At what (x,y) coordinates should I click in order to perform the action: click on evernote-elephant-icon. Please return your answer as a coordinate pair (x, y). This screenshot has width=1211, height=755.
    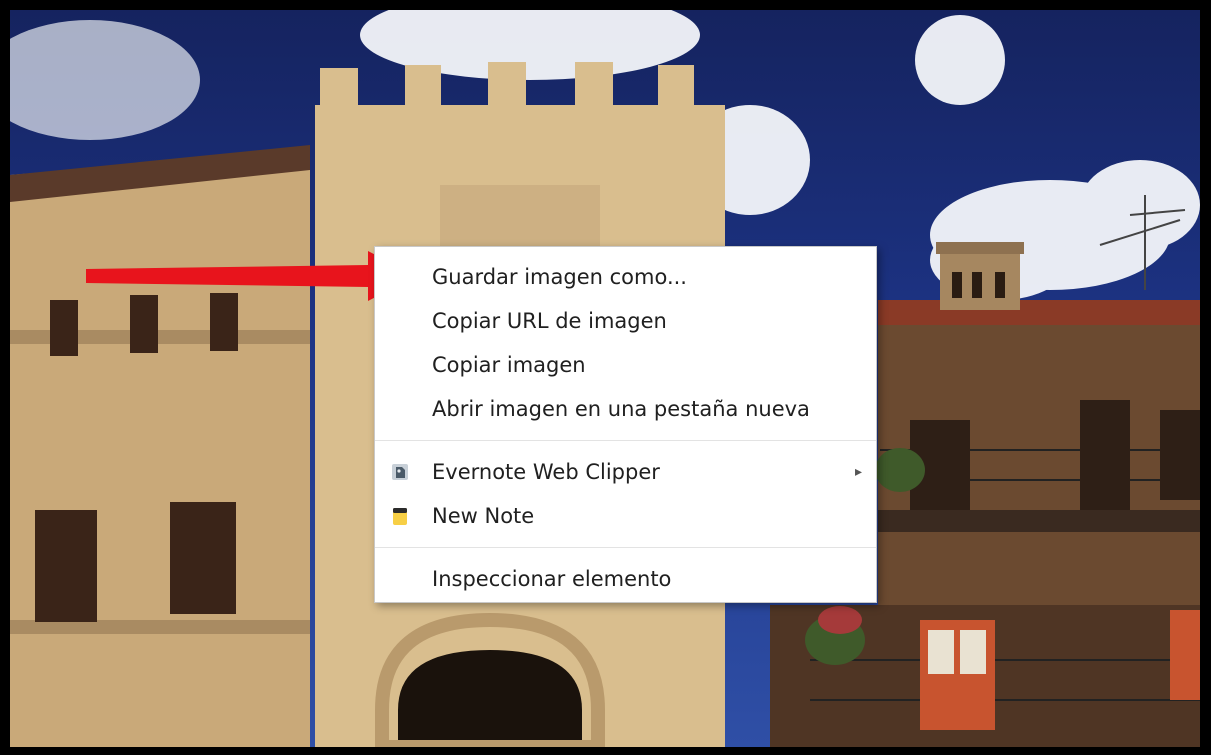
    Looking at the image, I should click on (400, 472).